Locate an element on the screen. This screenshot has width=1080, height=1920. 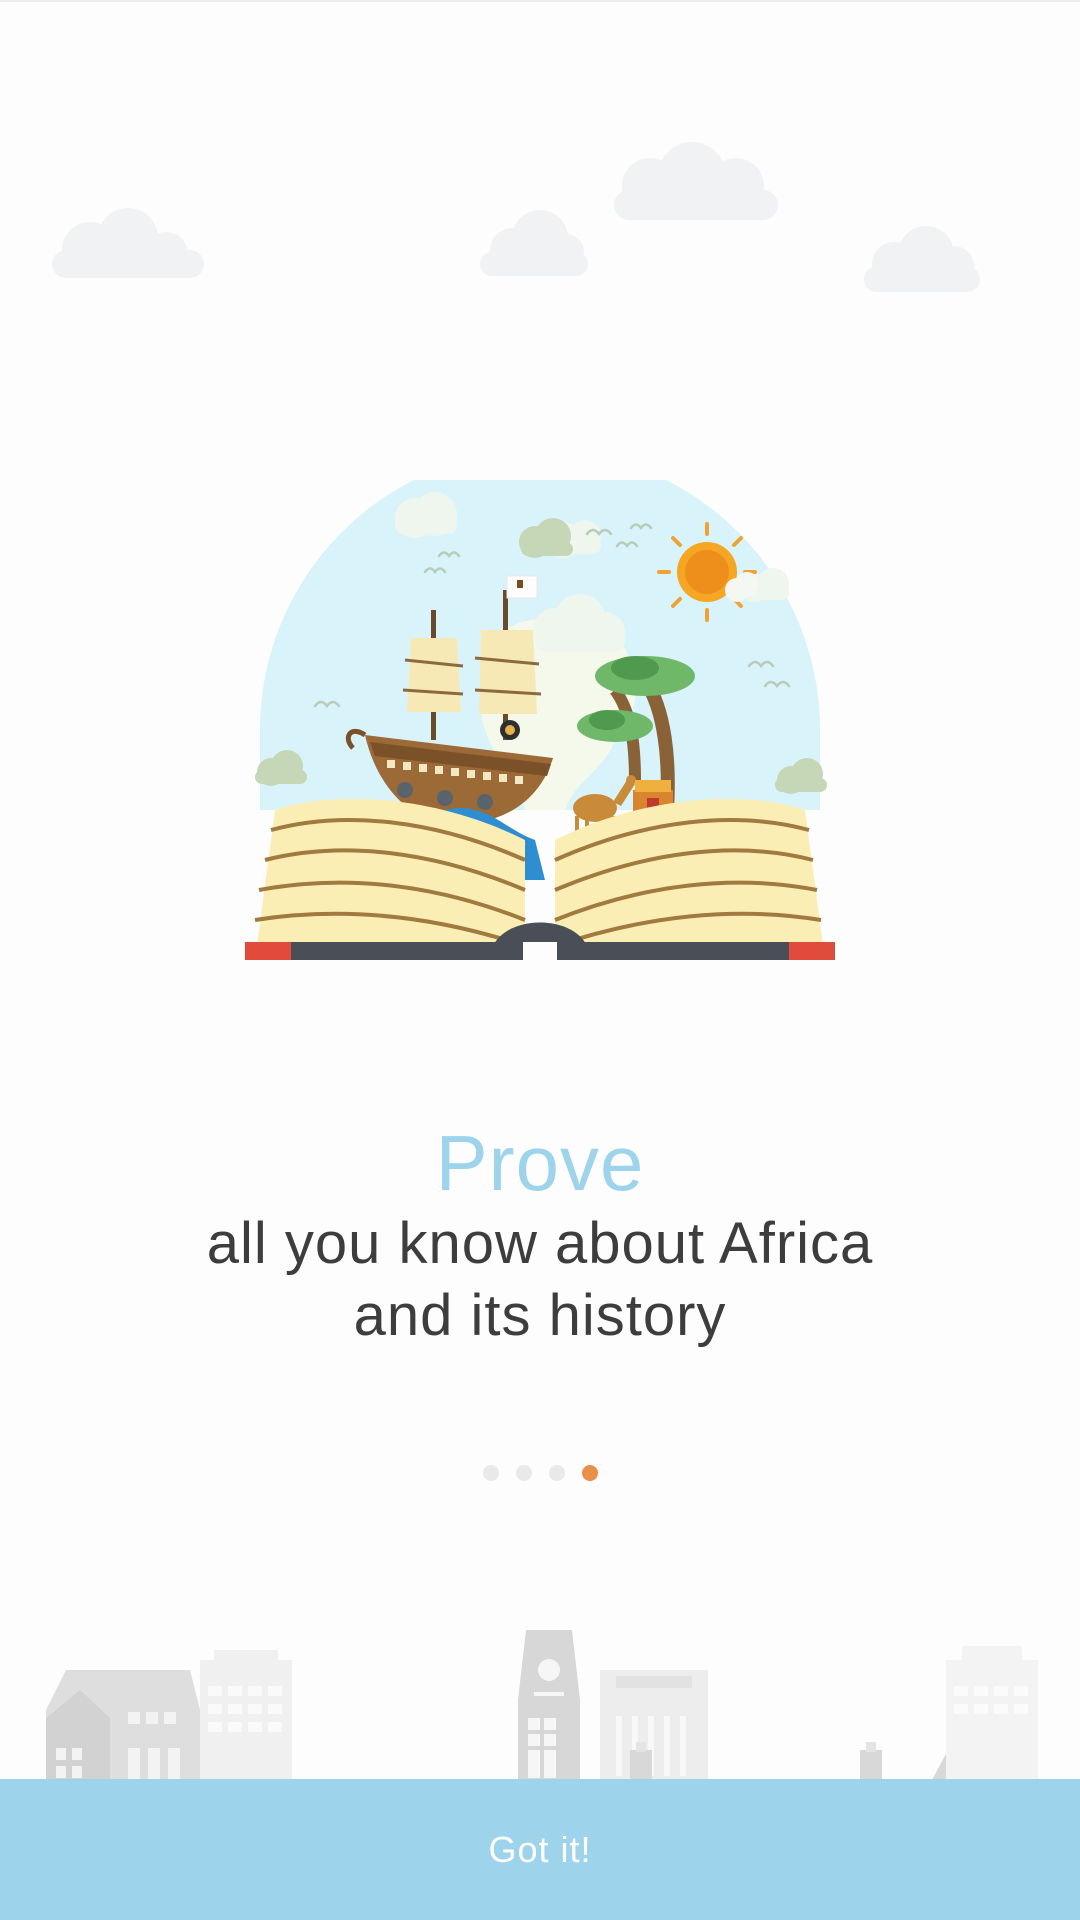
background-clouds is located at coordinates (516, 217).